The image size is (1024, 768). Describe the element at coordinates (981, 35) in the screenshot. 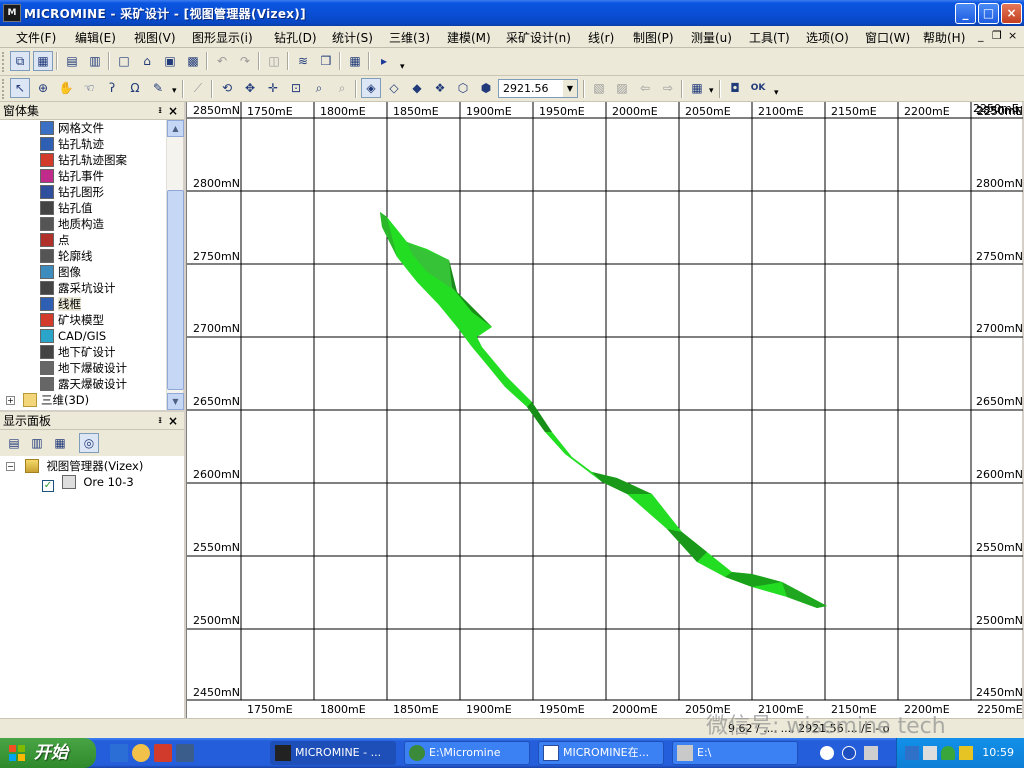

I see `mdi-minimize-button: _` at that location.